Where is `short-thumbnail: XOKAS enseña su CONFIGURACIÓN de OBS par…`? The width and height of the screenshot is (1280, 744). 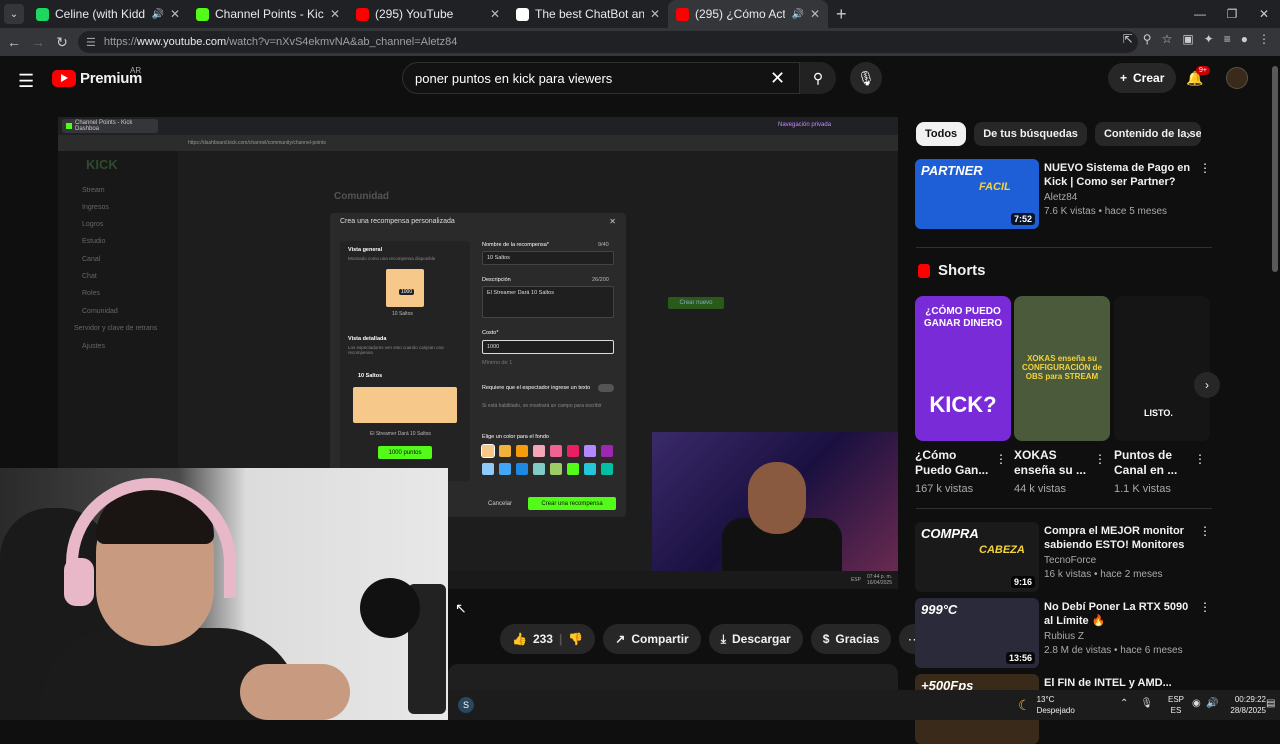
short-thumbnail: XOKAS enseña su CONFIGURACIÓN de OBS par… is located at coordinates (1062, 368).